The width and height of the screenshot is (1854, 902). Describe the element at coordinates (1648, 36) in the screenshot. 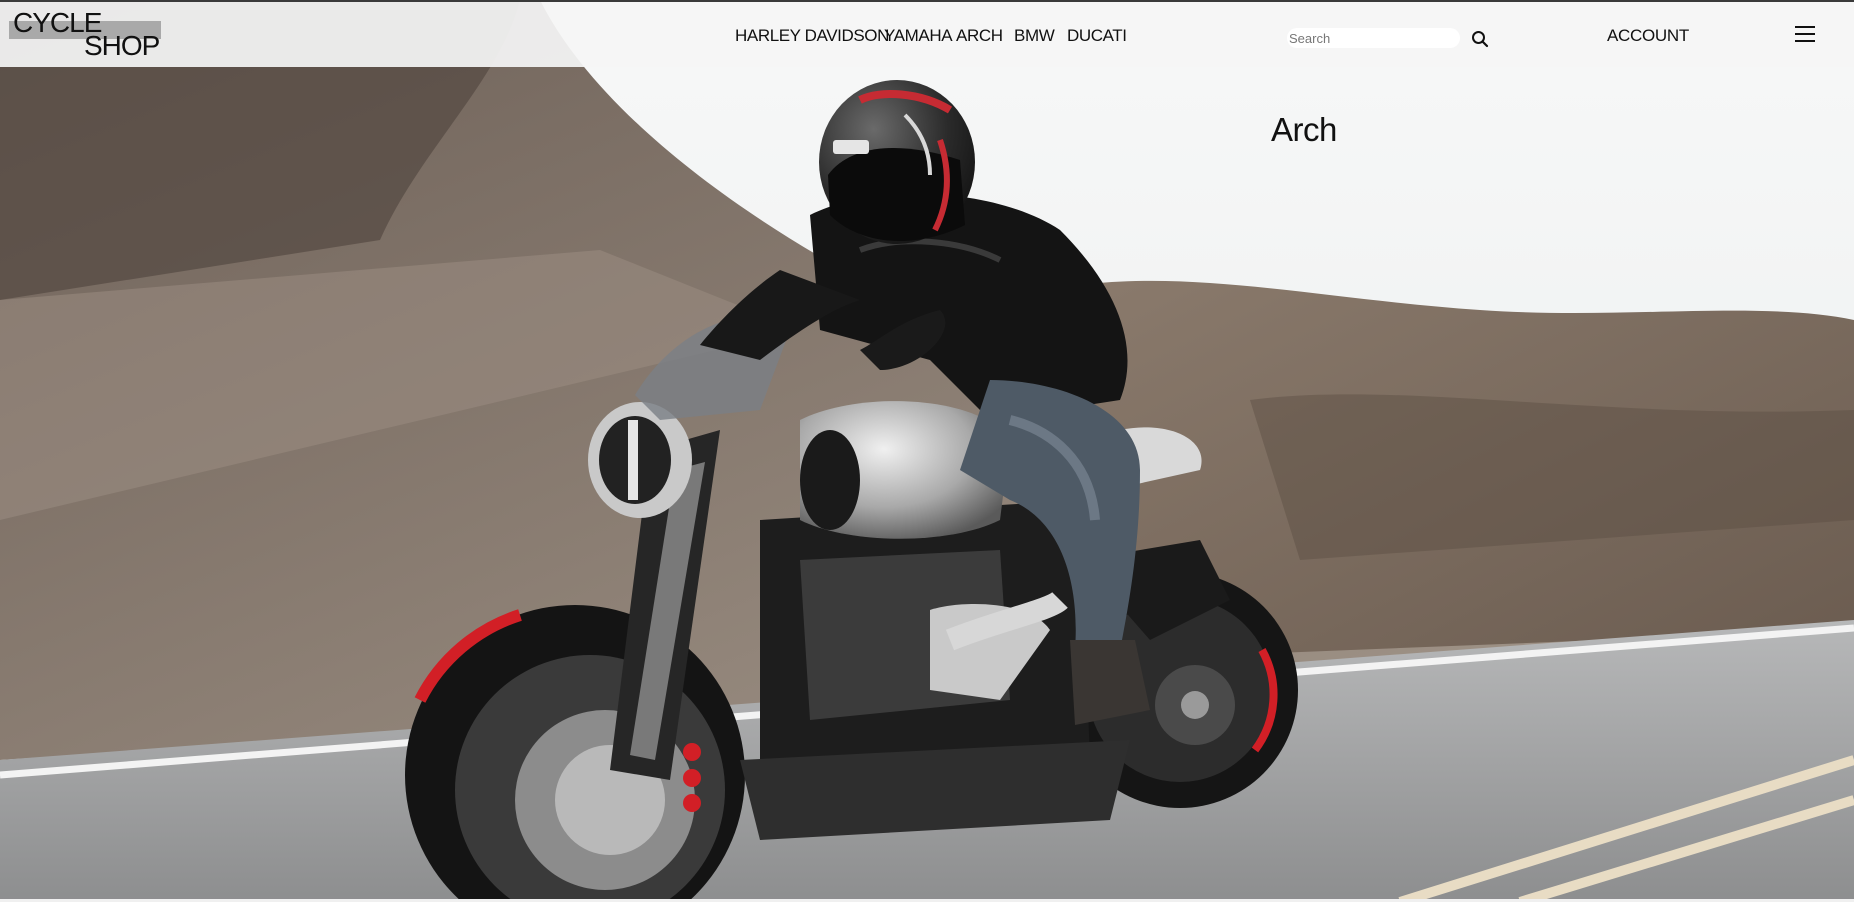

I see `account-link: ACCOUNT` at that location.